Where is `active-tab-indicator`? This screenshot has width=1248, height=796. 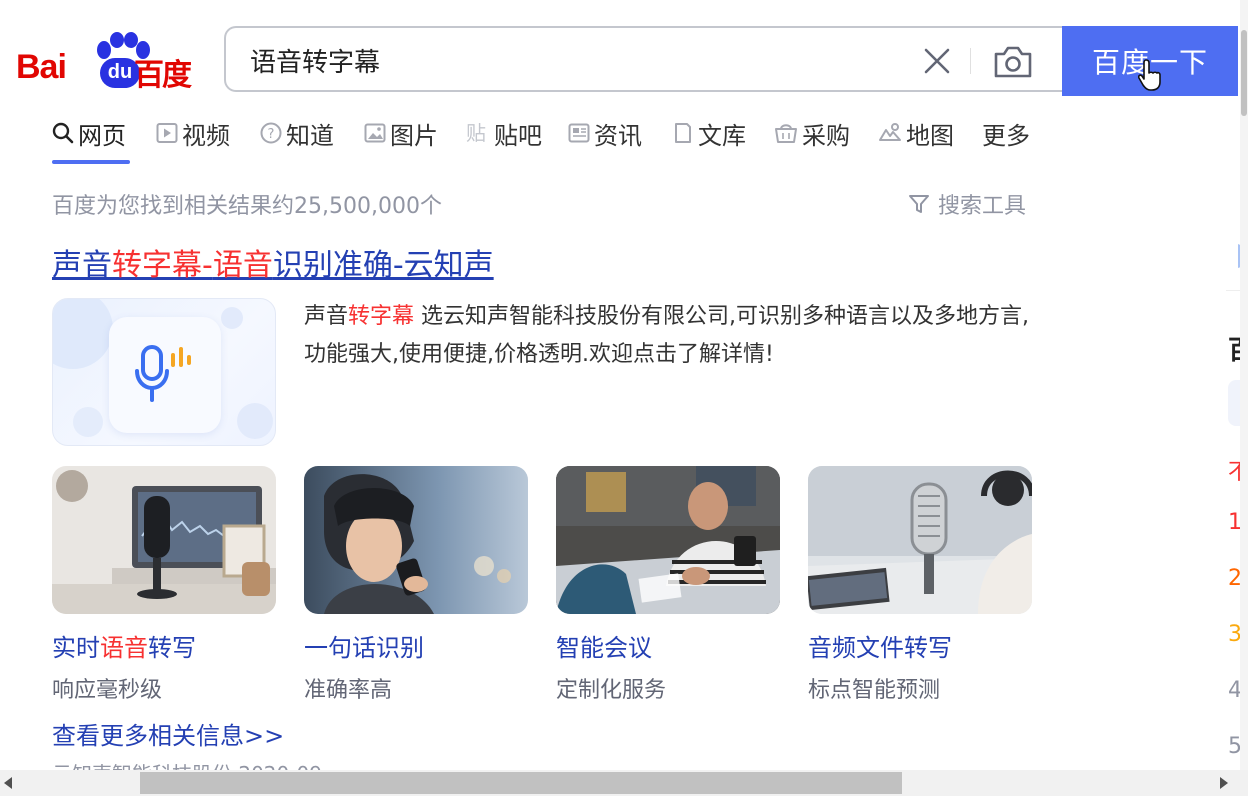 active-tab-indicator is located at coordinates (91, 162).